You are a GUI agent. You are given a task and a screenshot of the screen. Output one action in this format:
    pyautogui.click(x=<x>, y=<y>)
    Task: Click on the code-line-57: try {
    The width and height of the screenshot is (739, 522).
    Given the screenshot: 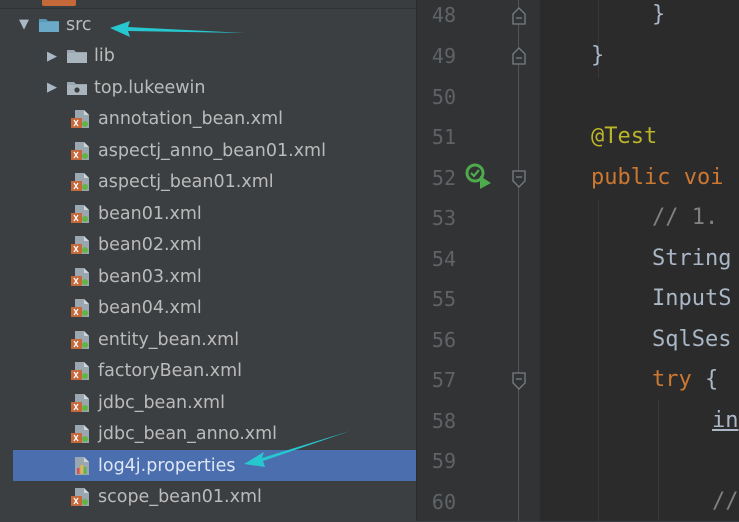 What is the action you would take?
    pyautogui.click(x=685, y=380)
    